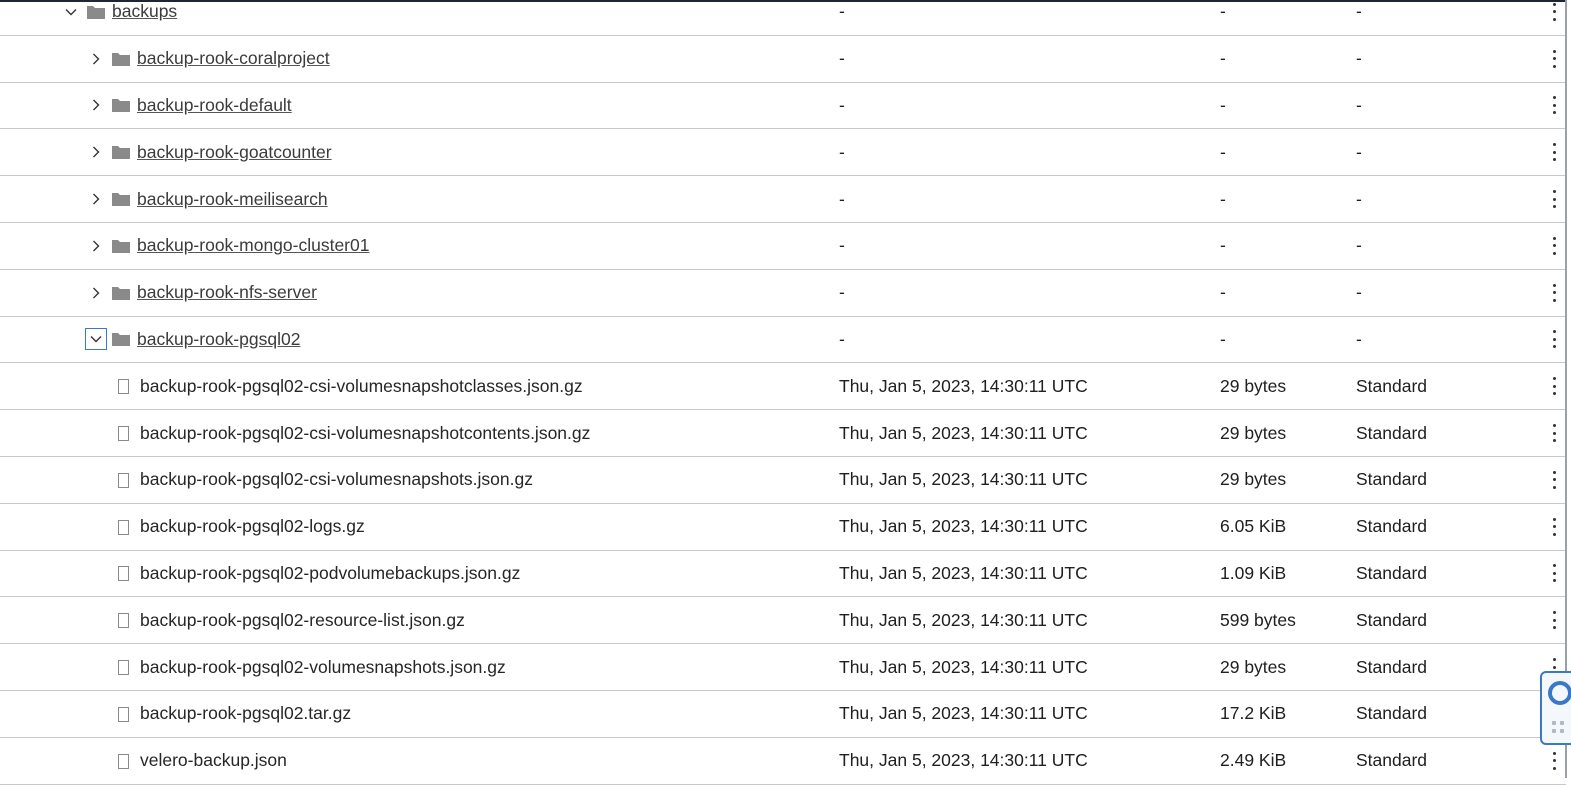  What do you see at coordinates (1560, 729) in the screenshot?
I see `drag-handle-icon` at bounding box center [1560, 729].